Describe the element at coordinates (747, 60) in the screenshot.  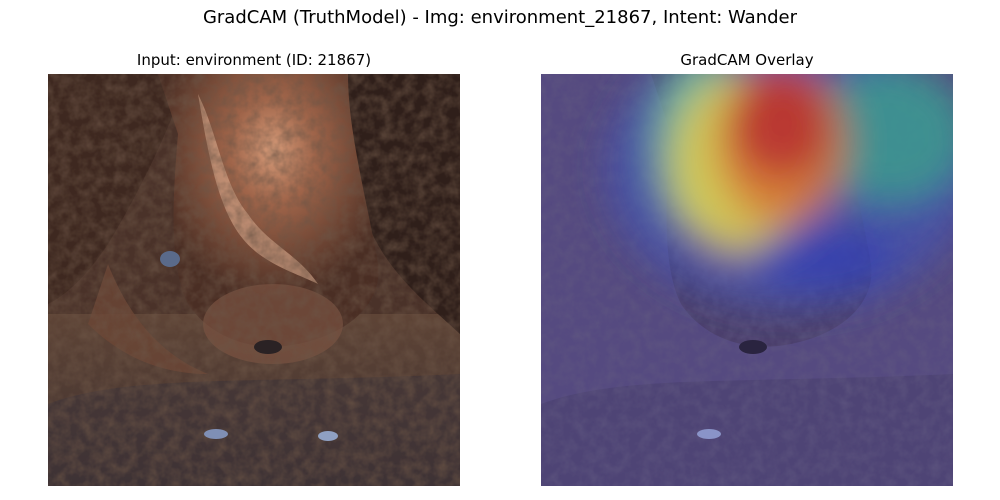
I see `overlay-panel-title: GradCAM Overlay` at that location.